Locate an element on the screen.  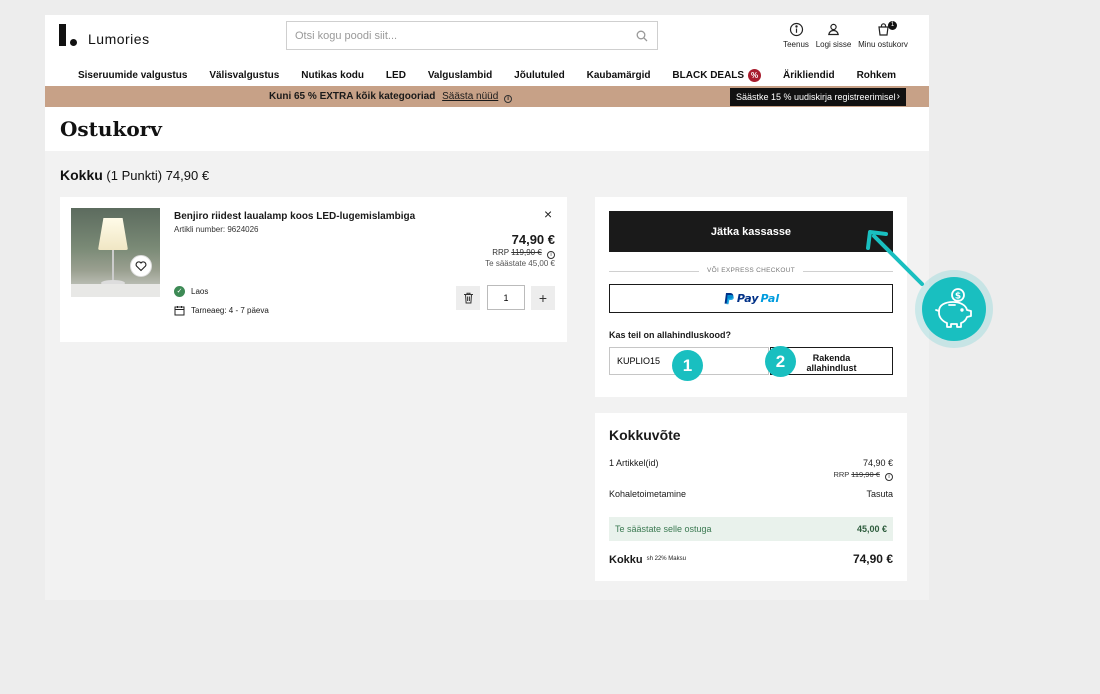
logo-mark is located at coordinates (62, 35).